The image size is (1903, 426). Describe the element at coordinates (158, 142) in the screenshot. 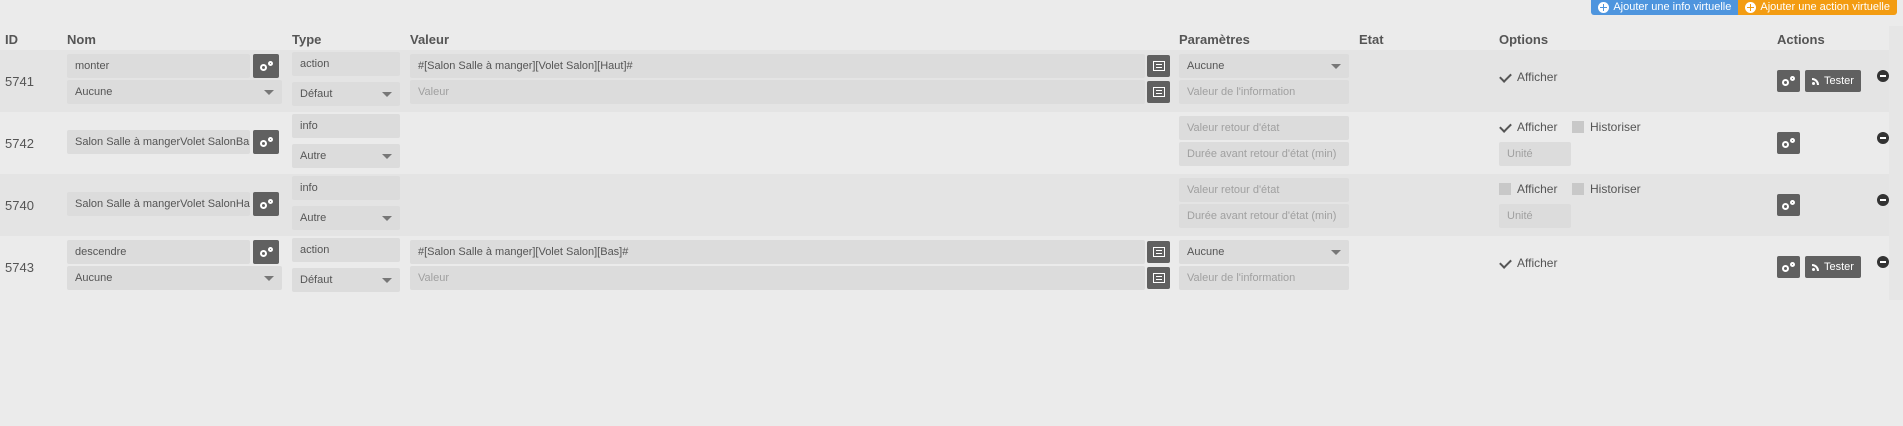

I see `name-input: Salon Salle à mangerVolet SalonBa` at that location.